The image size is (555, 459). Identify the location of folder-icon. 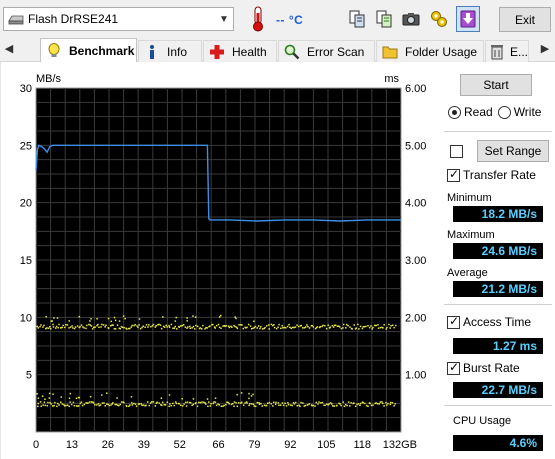
(390, 52).